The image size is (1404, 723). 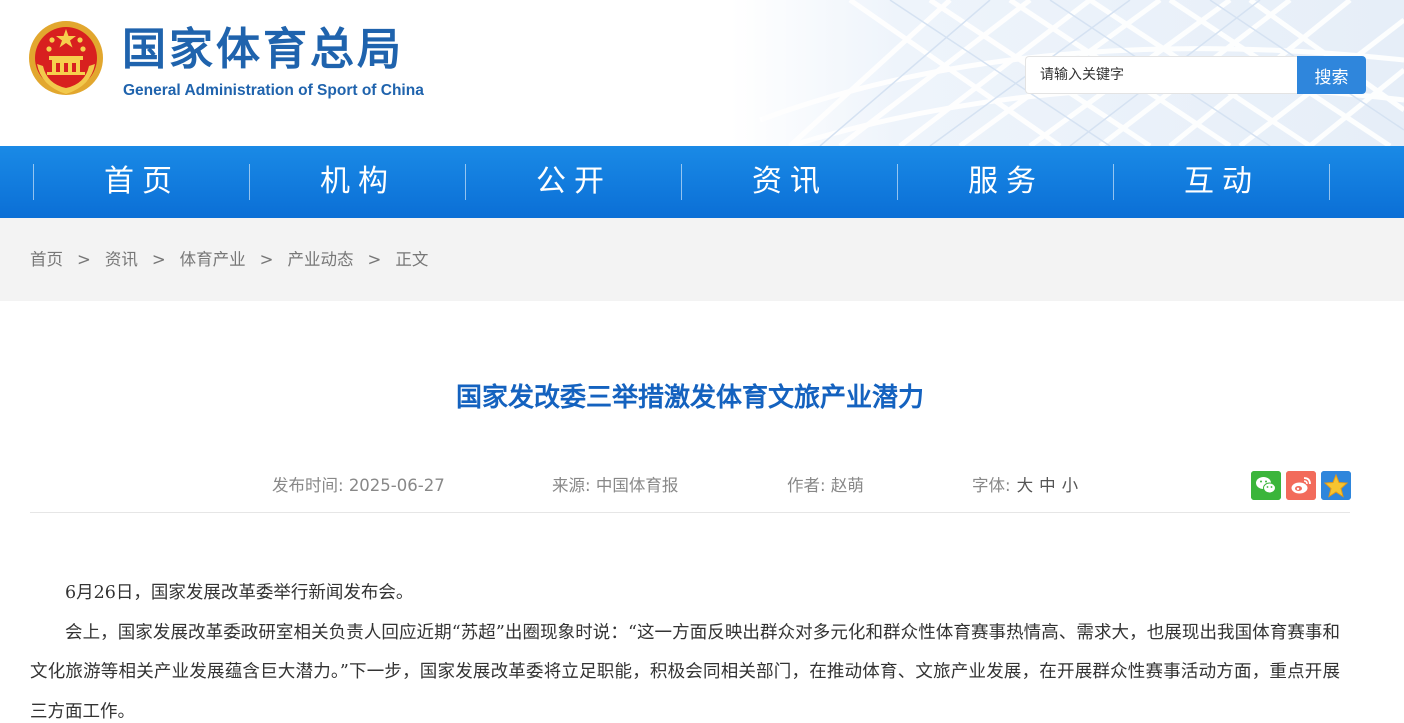 I want to click on font-size-control: 字体: 大中小, so click(x=1025, y=486).